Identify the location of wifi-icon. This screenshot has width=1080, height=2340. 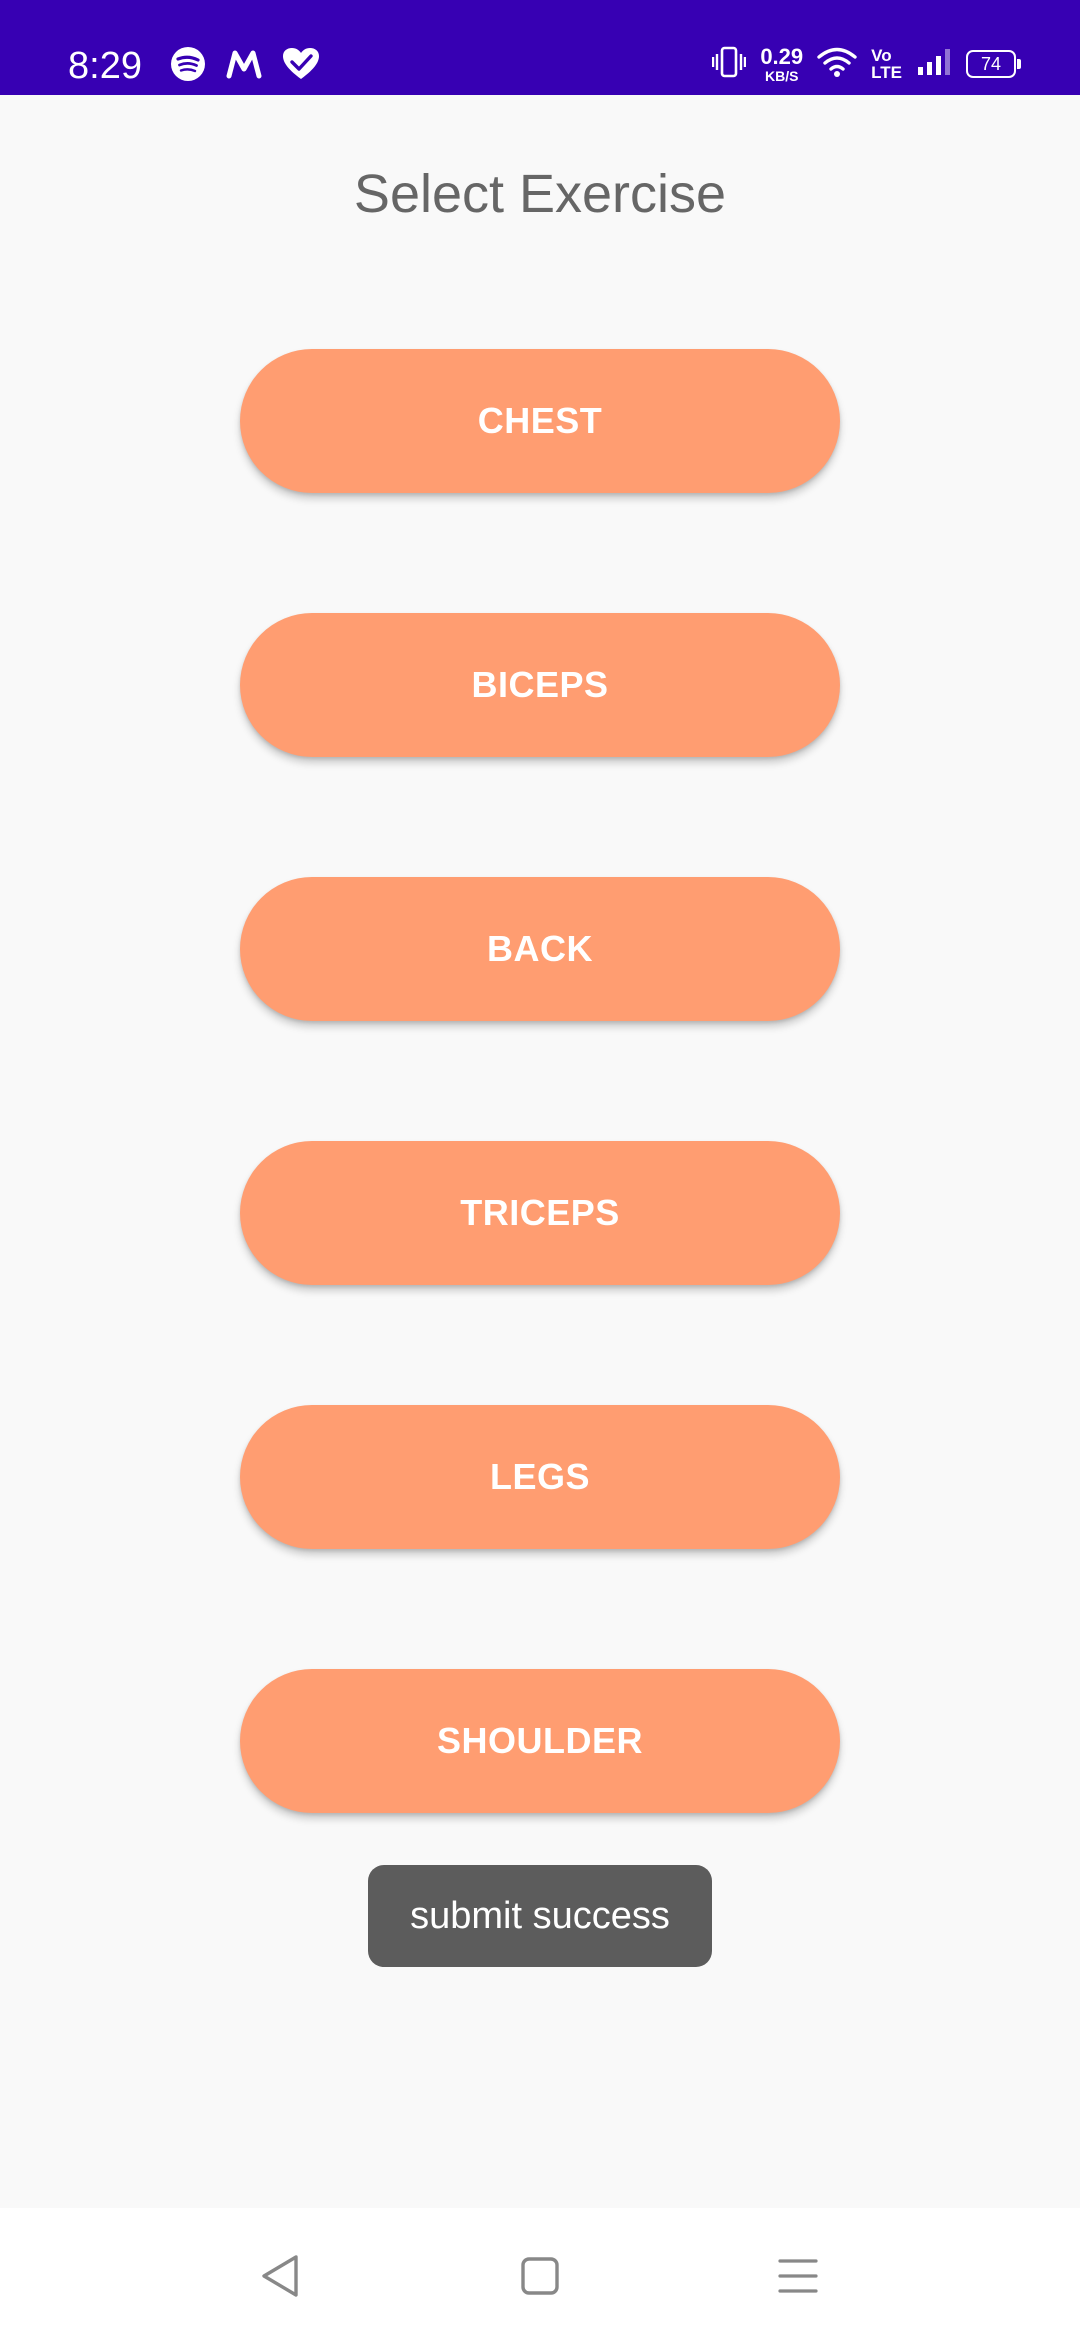
(837, 64).